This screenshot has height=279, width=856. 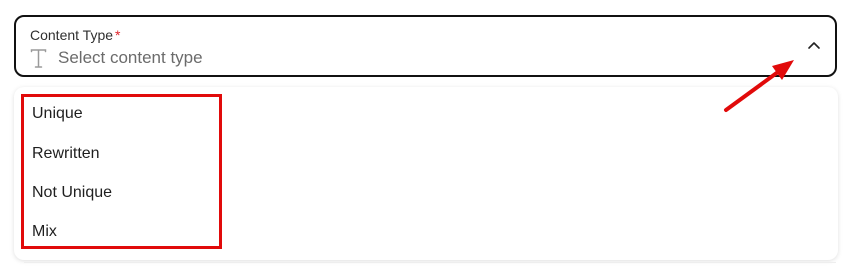 I want to click on option-mix: Mix, so click(x=44, y=232).